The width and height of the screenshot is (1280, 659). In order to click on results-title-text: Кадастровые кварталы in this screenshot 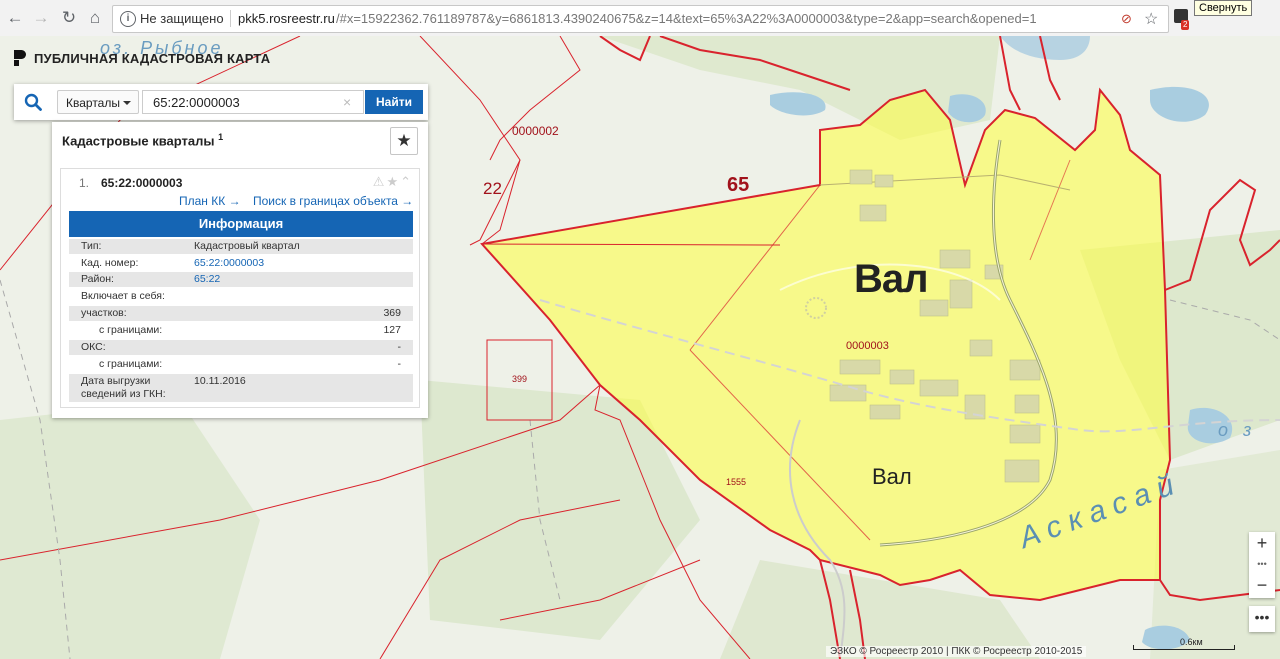, I will do `click(138, 141)`.